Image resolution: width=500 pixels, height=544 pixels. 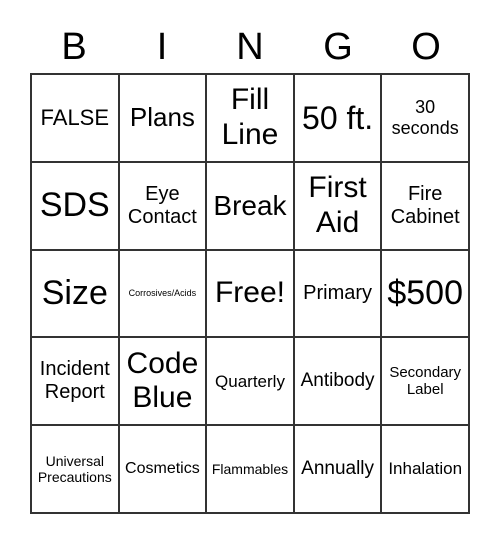 I want to click on header-letter-o: O, so click(x=426, y=47).